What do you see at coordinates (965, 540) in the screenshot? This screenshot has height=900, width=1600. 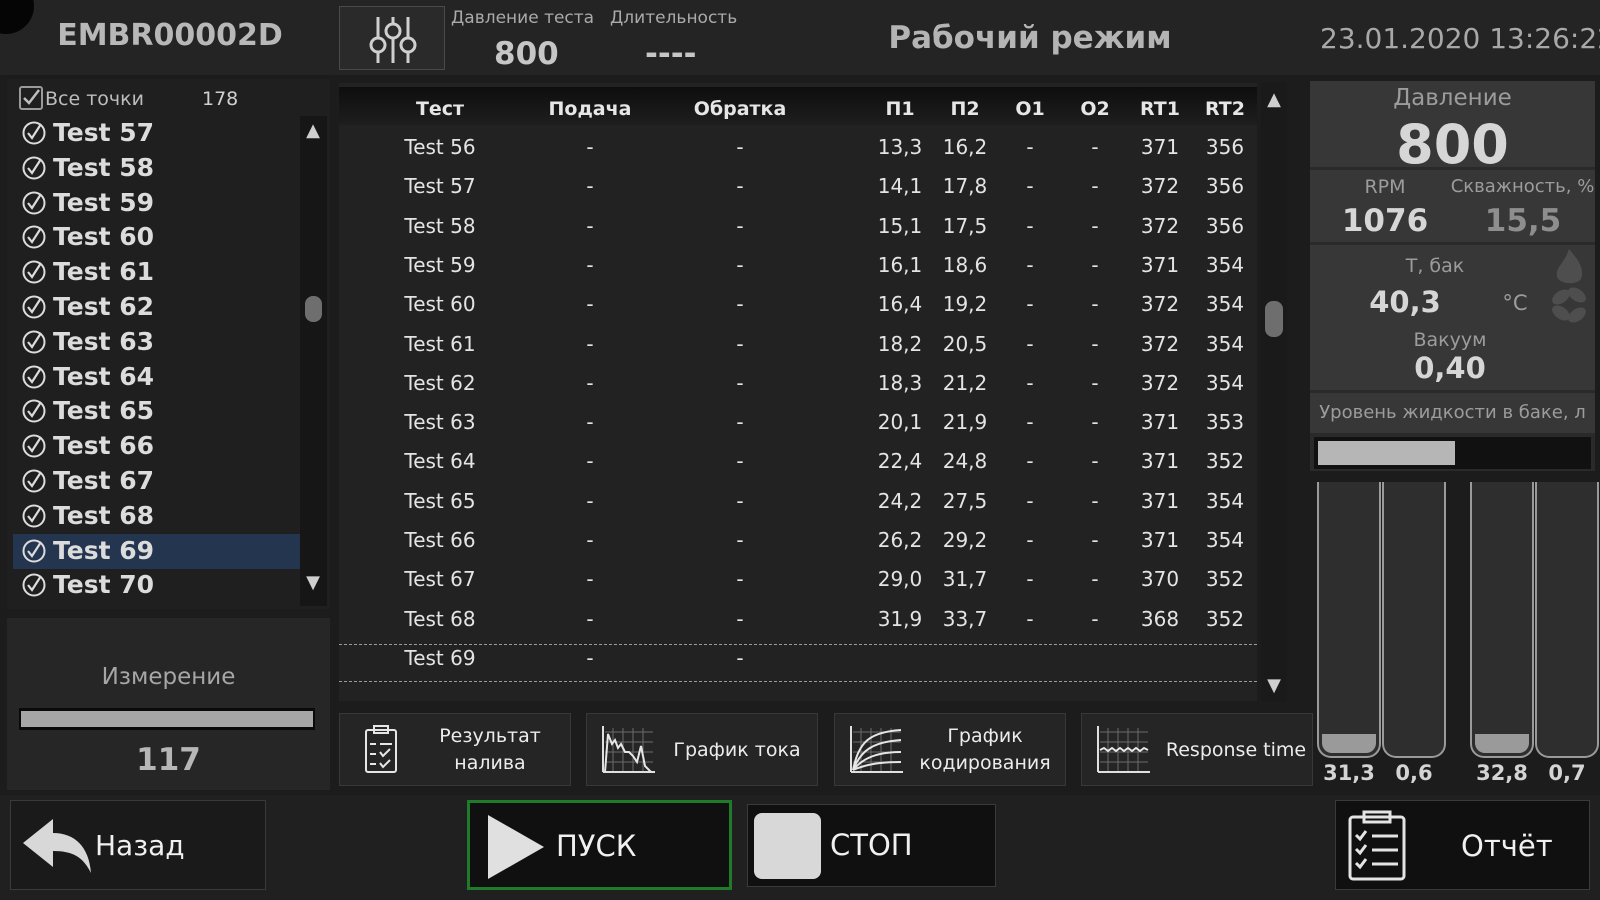 I see `table-cell: 29,2` at bounding box center [965, 540].